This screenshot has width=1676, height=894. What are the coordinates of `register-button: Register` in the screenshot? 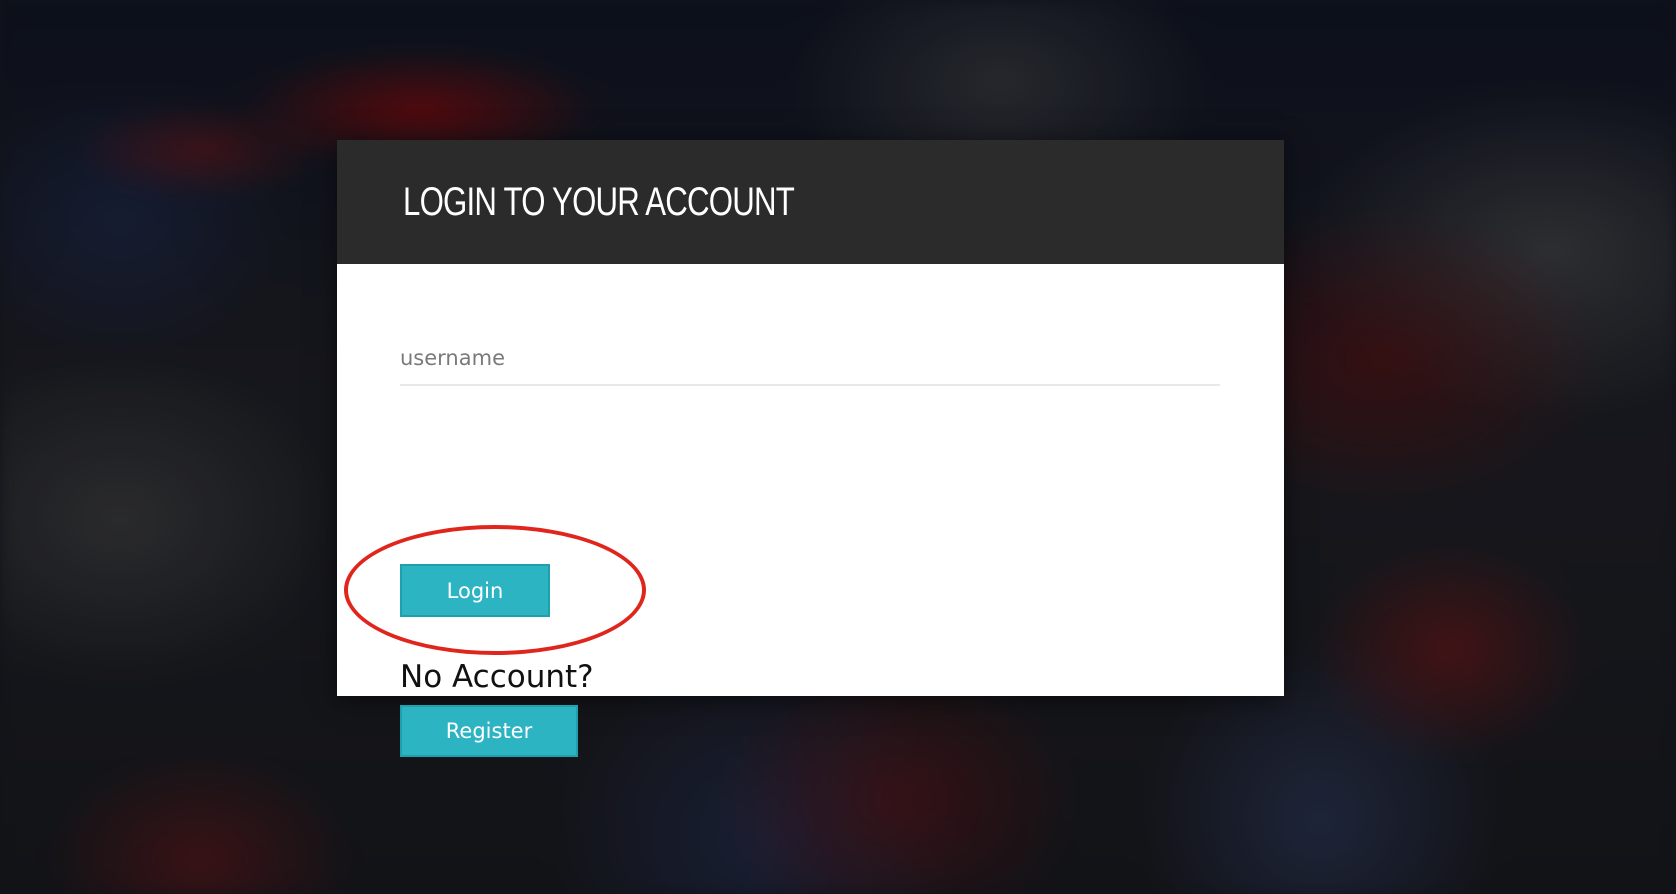 It's located at (489, 731).